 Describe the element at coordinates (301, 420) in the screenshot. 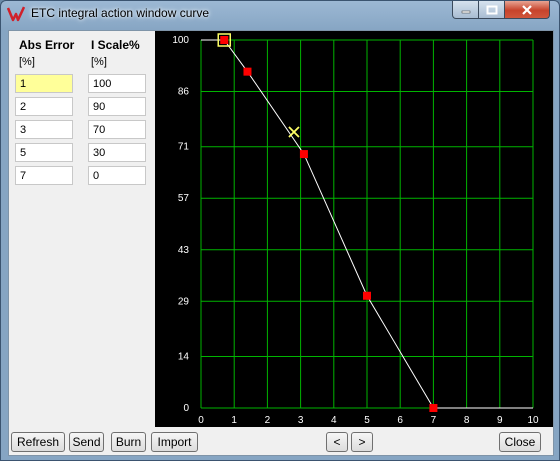

I see `x-tick-label: 3` at that location.